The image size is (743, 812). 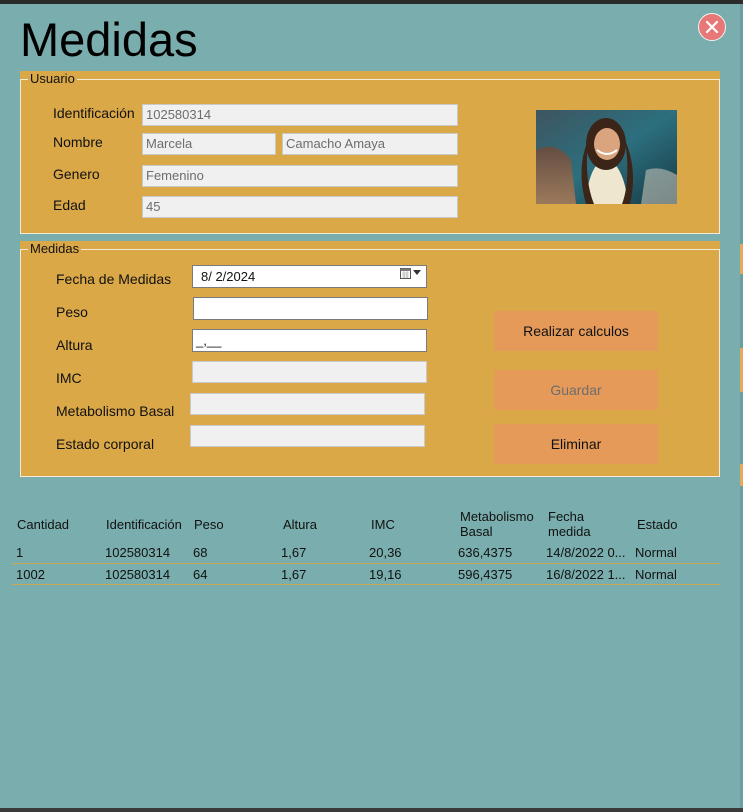 What do you see at coordinates (370, 144) in the screenshot?
I see `apellidos-field: Camacho Amaya` at bounding box center [370, 144].